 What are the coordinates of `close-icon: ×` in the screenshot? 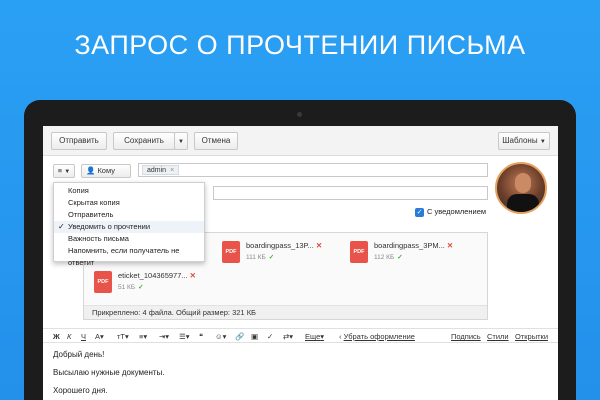 It's located at (172, 170).